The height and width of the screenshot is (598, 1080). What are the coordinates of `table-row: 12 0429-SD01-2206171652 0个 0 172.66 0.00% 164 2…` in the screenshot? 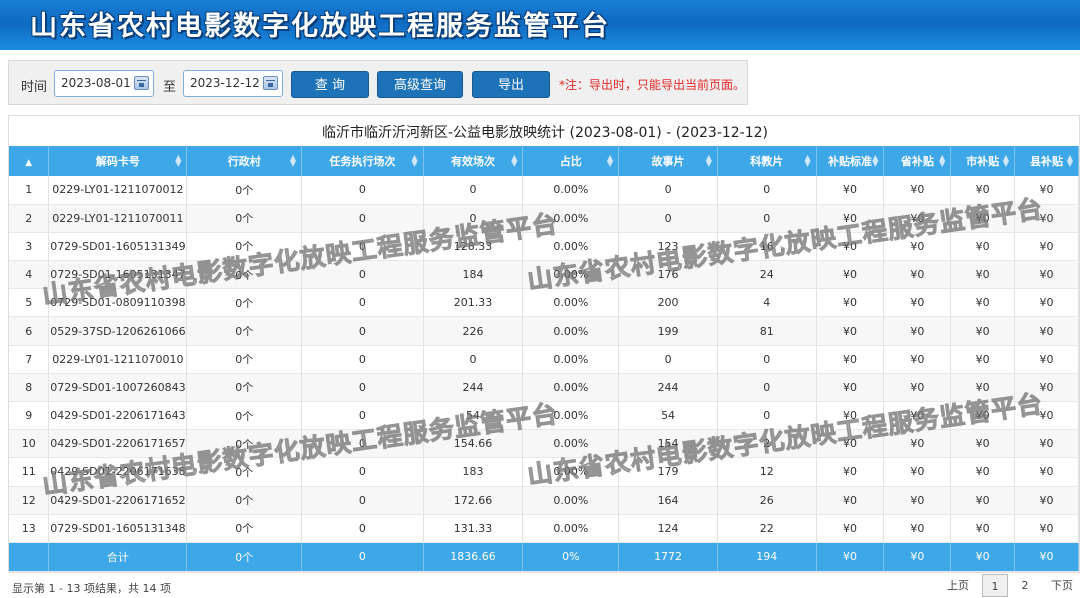 It's located at (544, 500).